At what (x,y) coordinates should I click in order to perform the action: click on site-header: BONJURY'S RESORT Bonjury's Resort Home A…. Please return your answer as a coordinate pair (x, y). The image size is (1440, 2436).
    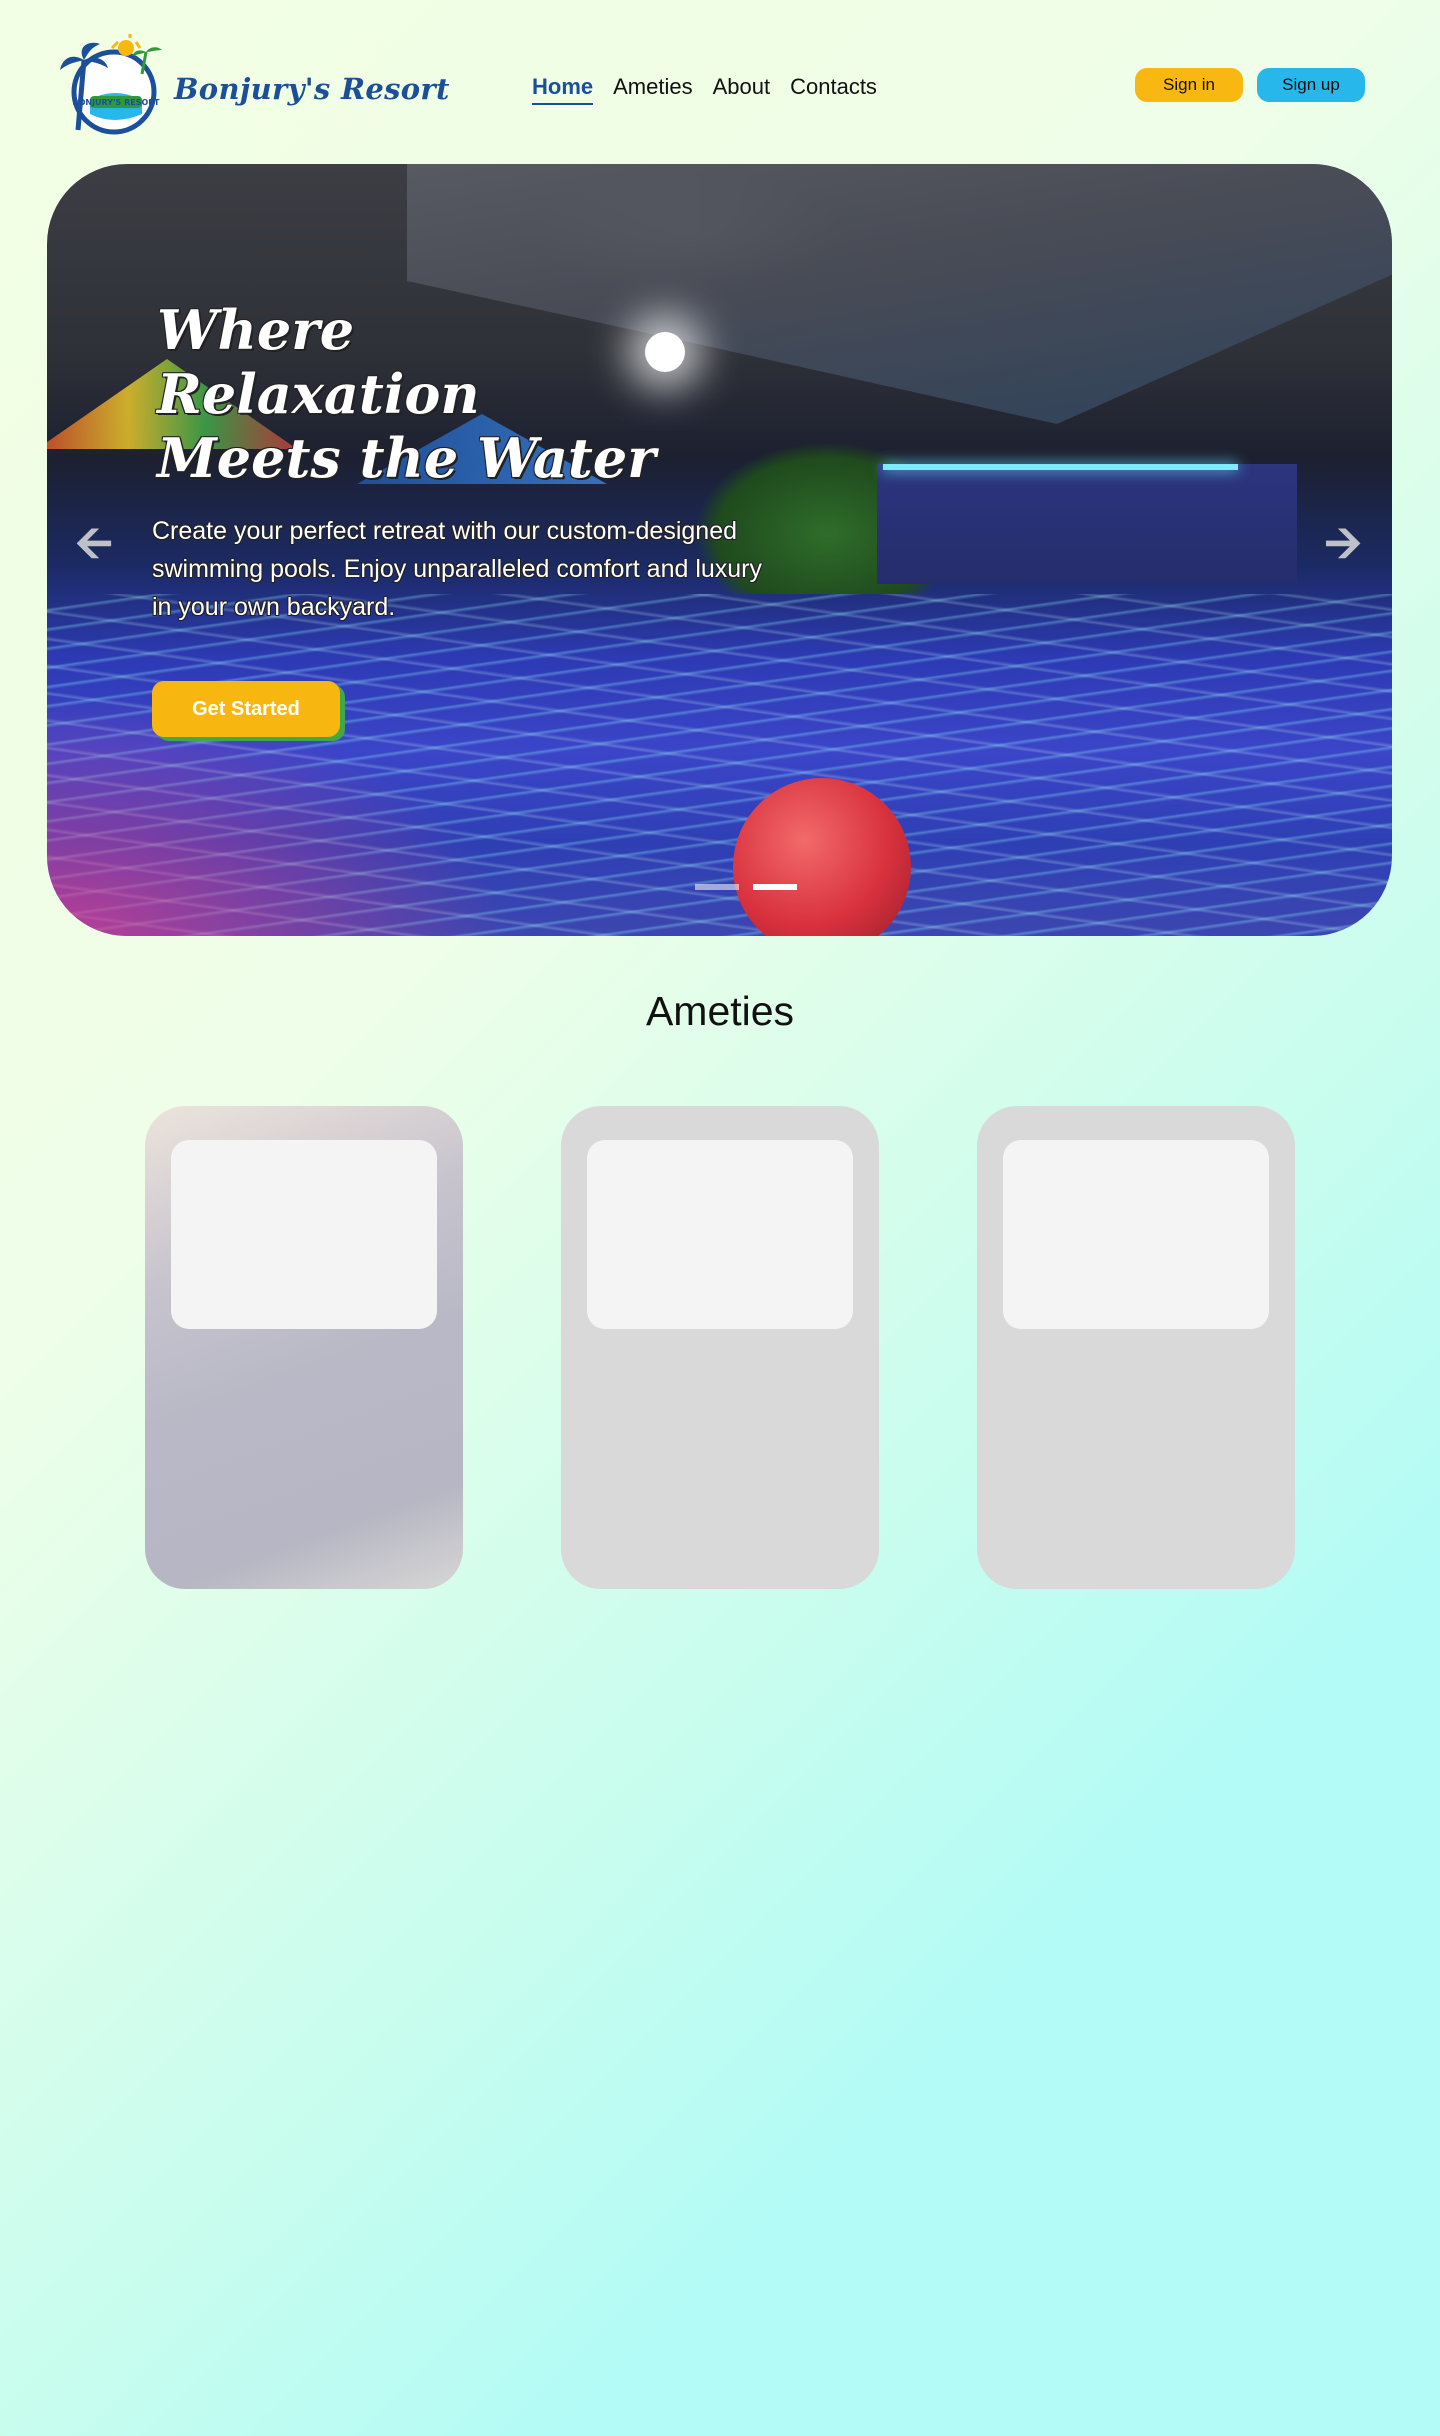
    Looking at the image, I should click on (720, 80).